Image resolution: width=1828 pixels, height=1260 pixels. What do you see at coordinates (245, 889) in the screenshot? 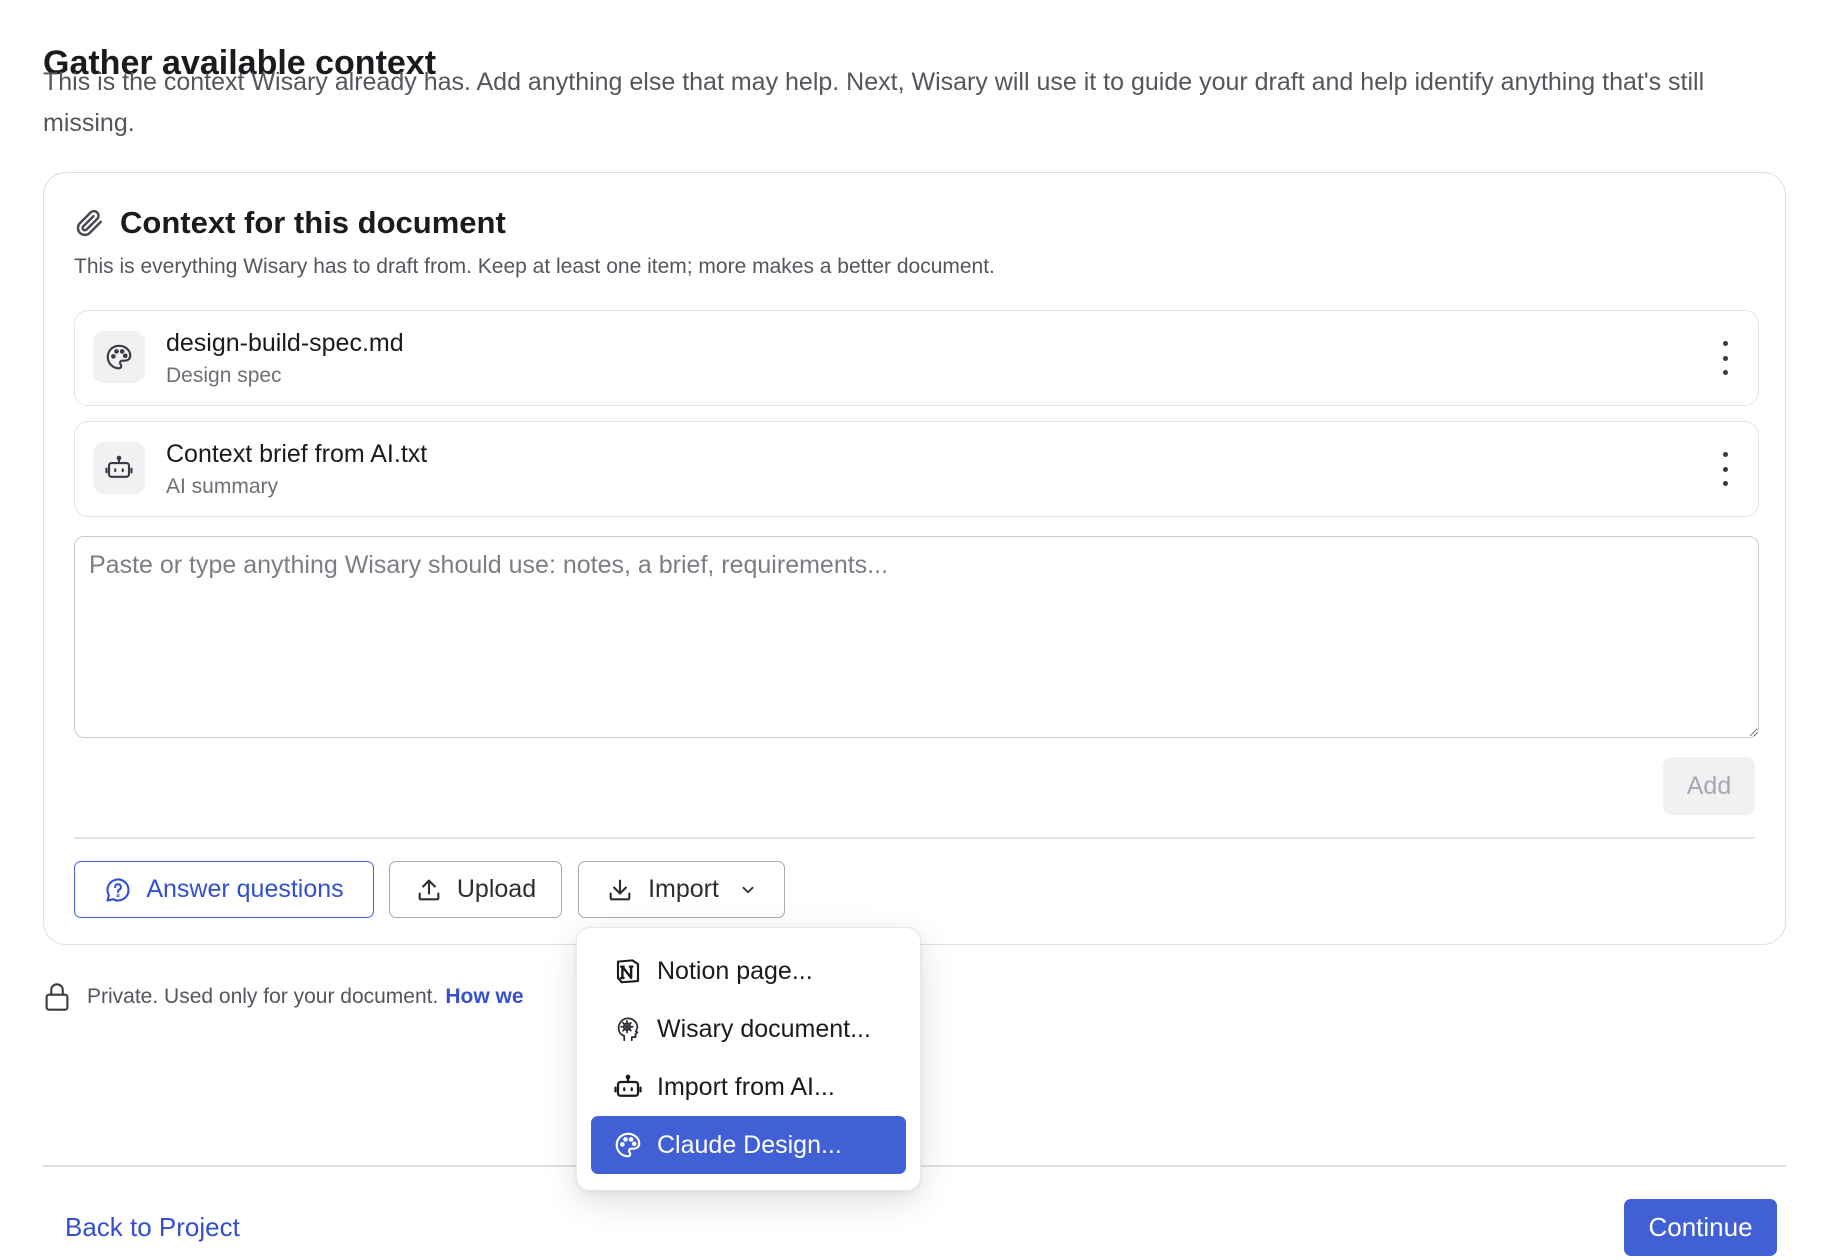
I see `answer-questions-label: Answer questions` at bounding box center [245, 889].